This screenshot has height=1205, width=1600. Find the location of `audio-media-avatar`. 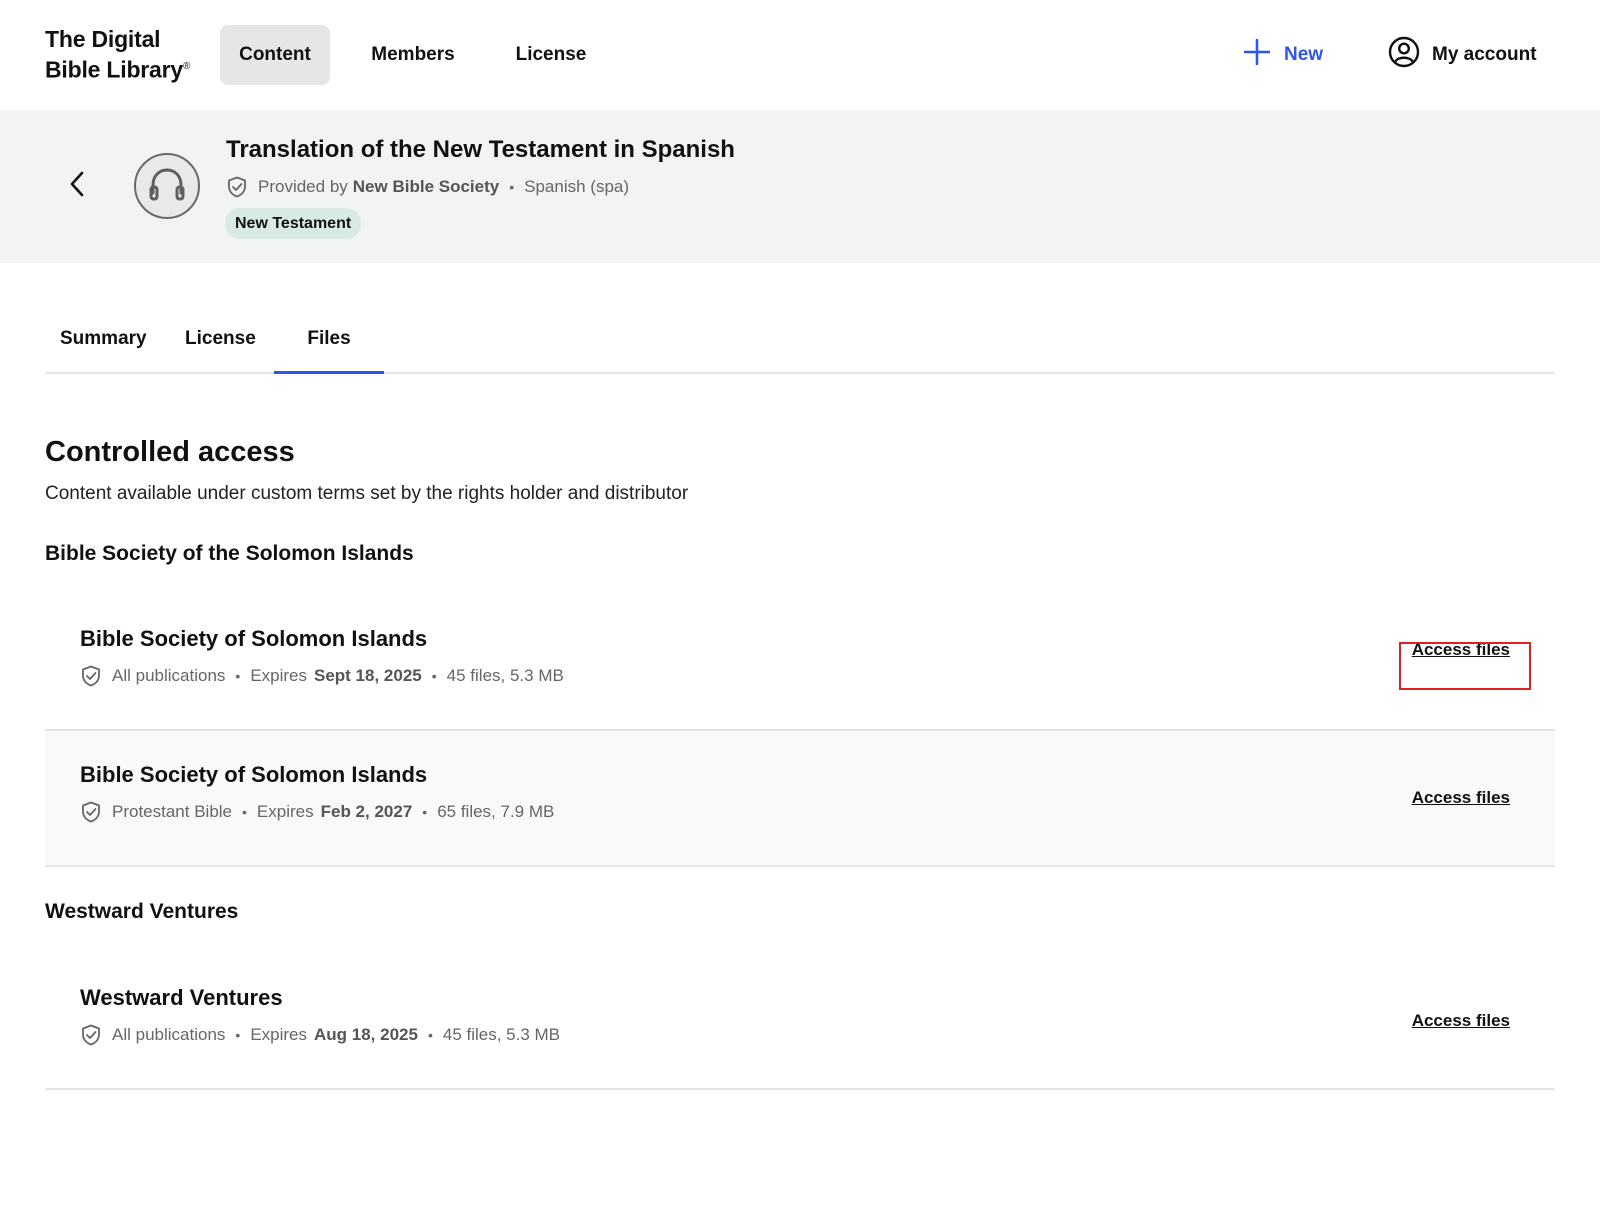

audio-media-avatar is located at coordinates (167, 186).